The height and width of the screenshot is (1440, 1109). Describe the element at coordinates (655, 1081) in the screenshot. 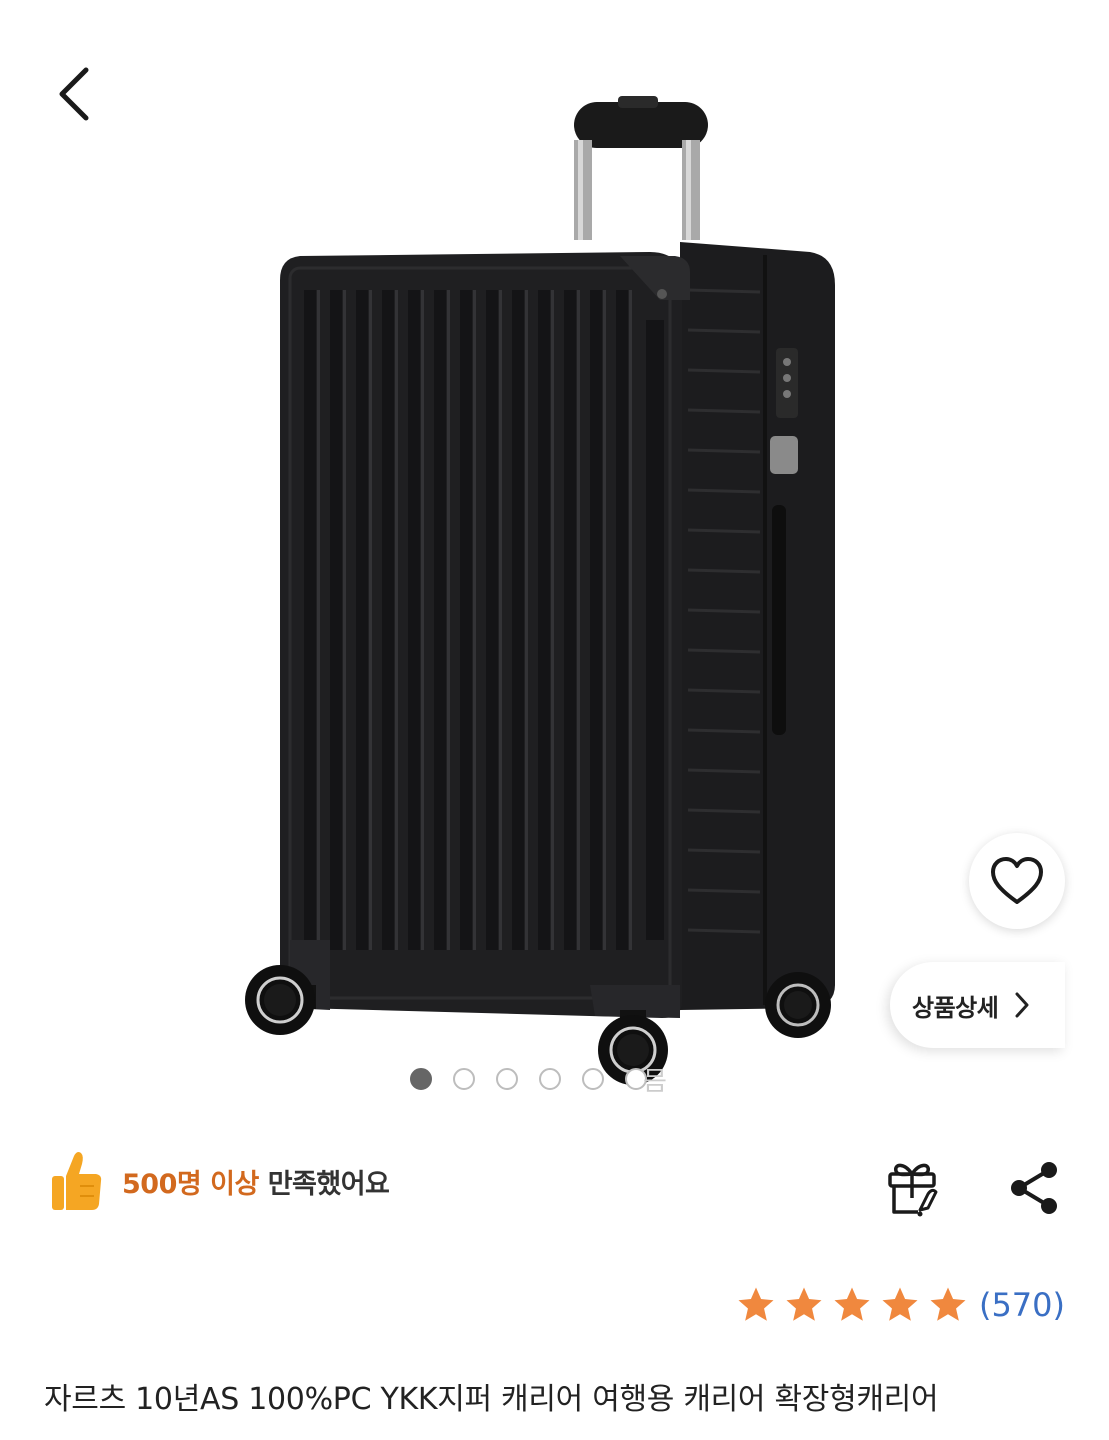

I see `gallery-pagination-tail: 믐` at that location.